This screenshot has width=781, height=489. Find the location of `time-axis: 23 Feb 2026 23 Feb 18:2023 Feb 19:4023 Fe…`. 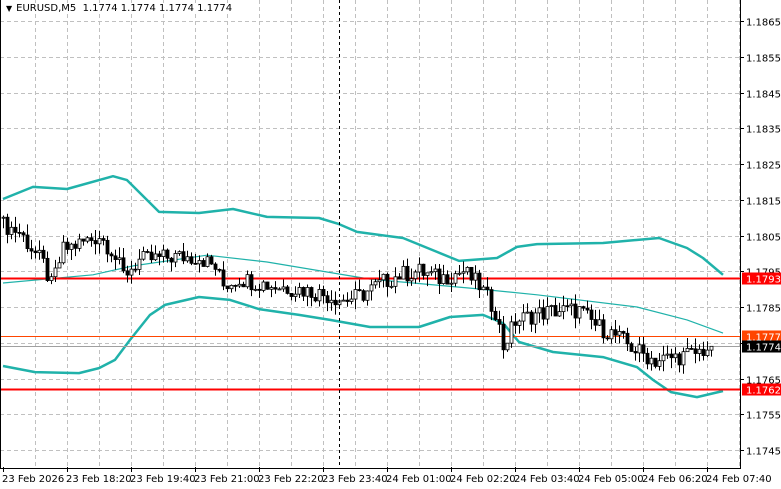

time-axis: 23 Feb 2026 23 Feb 18:2023 Feb 19:4023 Fe… is located at coordinates (387, 476).